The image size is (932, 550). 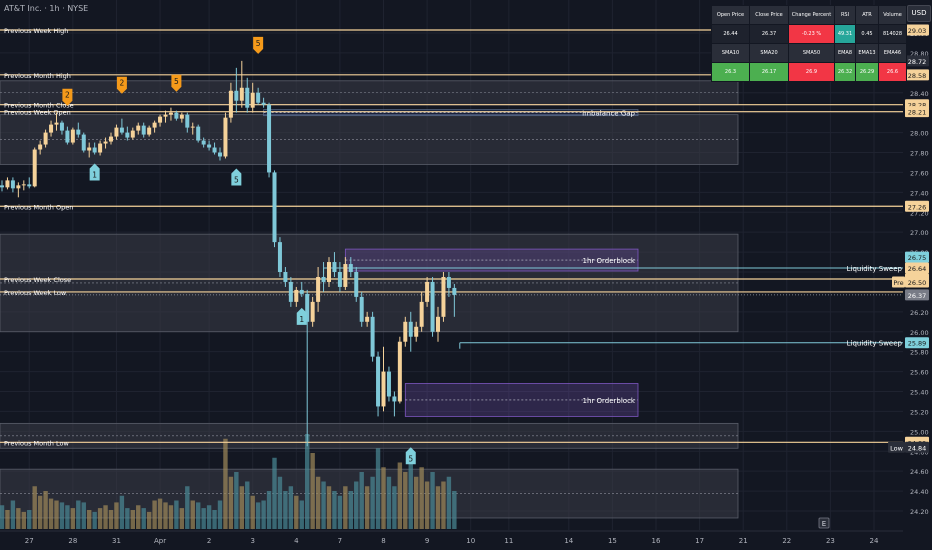 What do you see at coordinates (786, 541) in the screenshot?
I see `time-tick-label: 22` at bounding box center [786, 541].